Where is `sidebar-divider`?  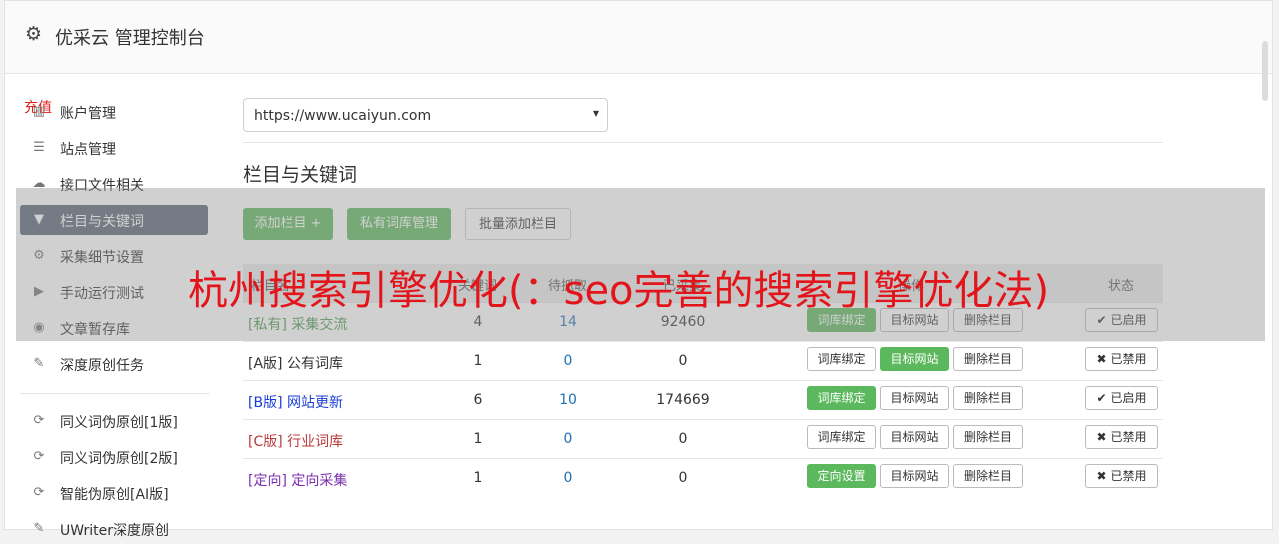 sidebar-divider is located at coordinates (115, 393).